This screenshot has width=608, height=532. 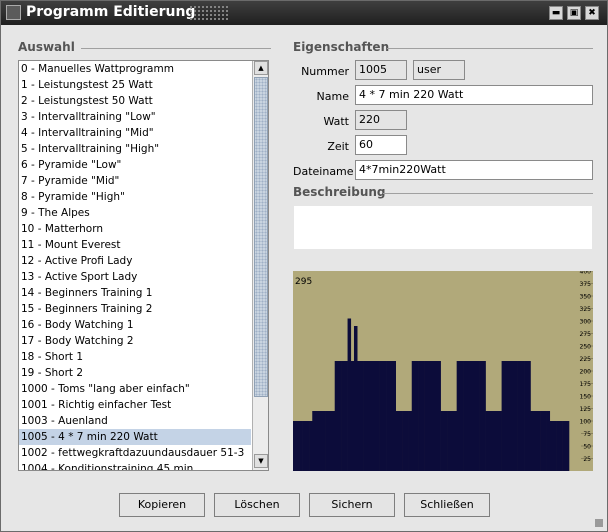 What do you see at coordinates (135, 165) in the screenshot?
I see `list-item: 6 - Pyramide "Low"` at bounding box center [135, 165].